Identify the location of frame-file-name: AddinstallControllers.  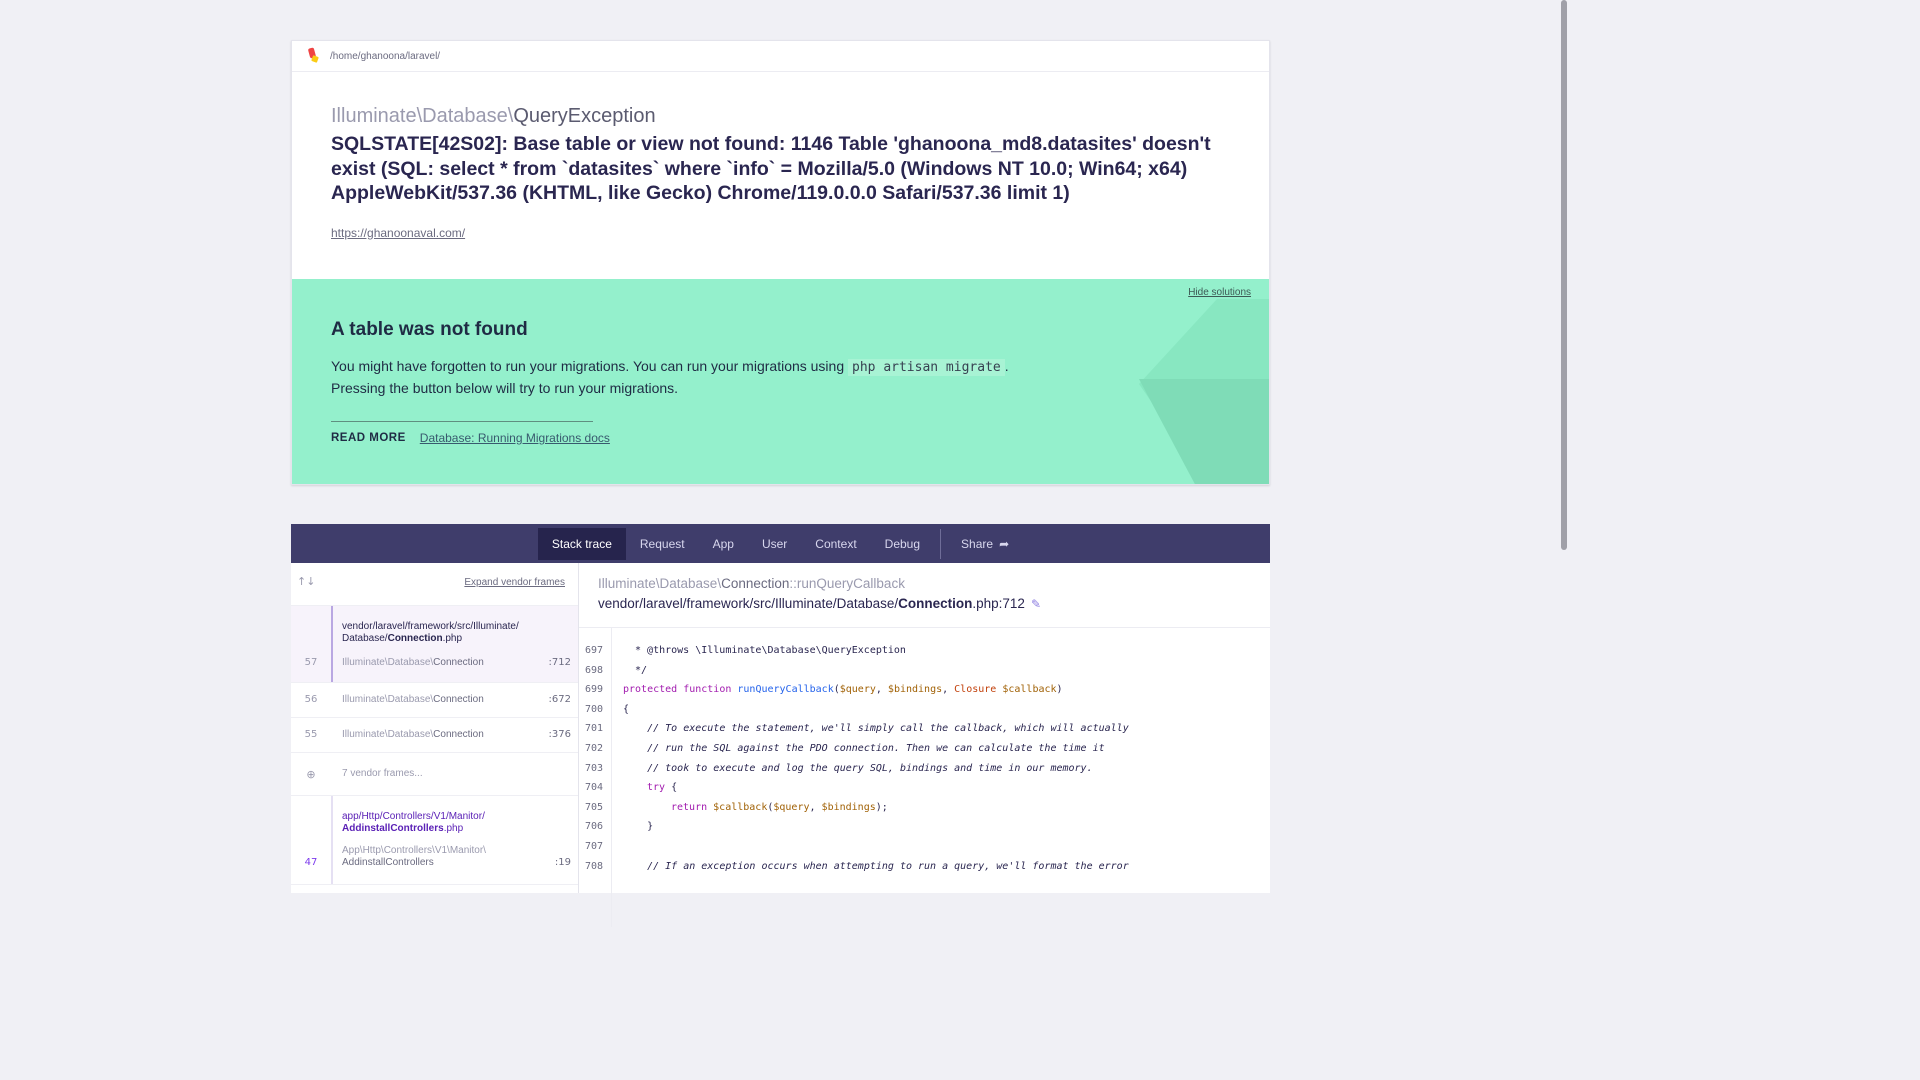
(393, 828).